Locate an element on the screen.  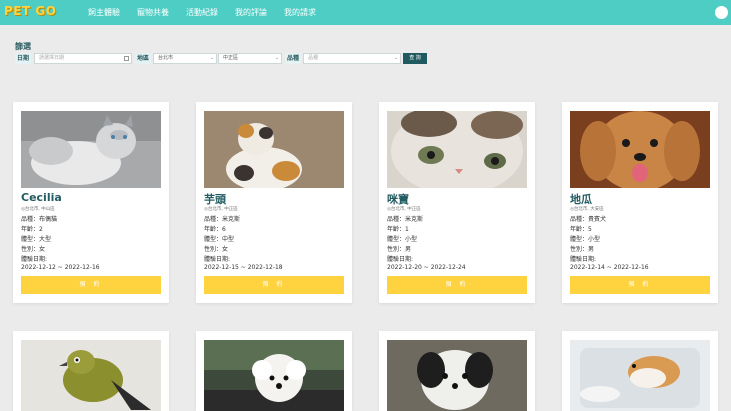
nav-item-activity-records: 活動紀錄 is located at coordinates (202, 12).